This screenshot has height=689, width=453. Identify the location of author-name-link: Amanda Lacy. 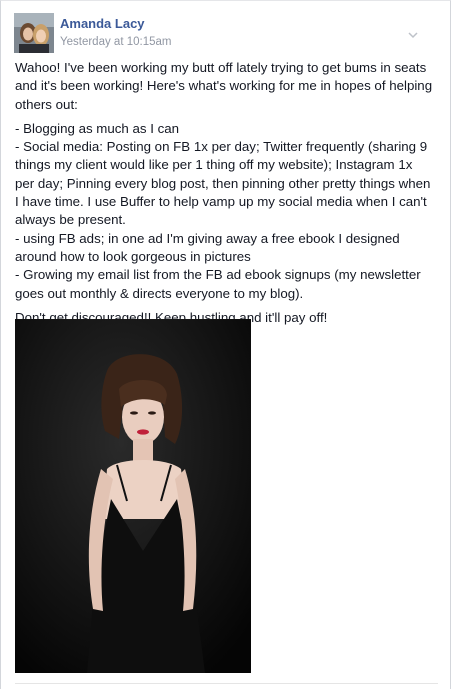
(102, 23).